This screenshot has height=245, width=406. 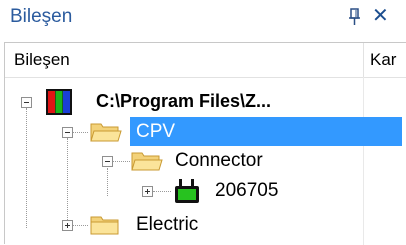 I want to click on tree-node-connector-label: Connector, so click(x=219, y=160).